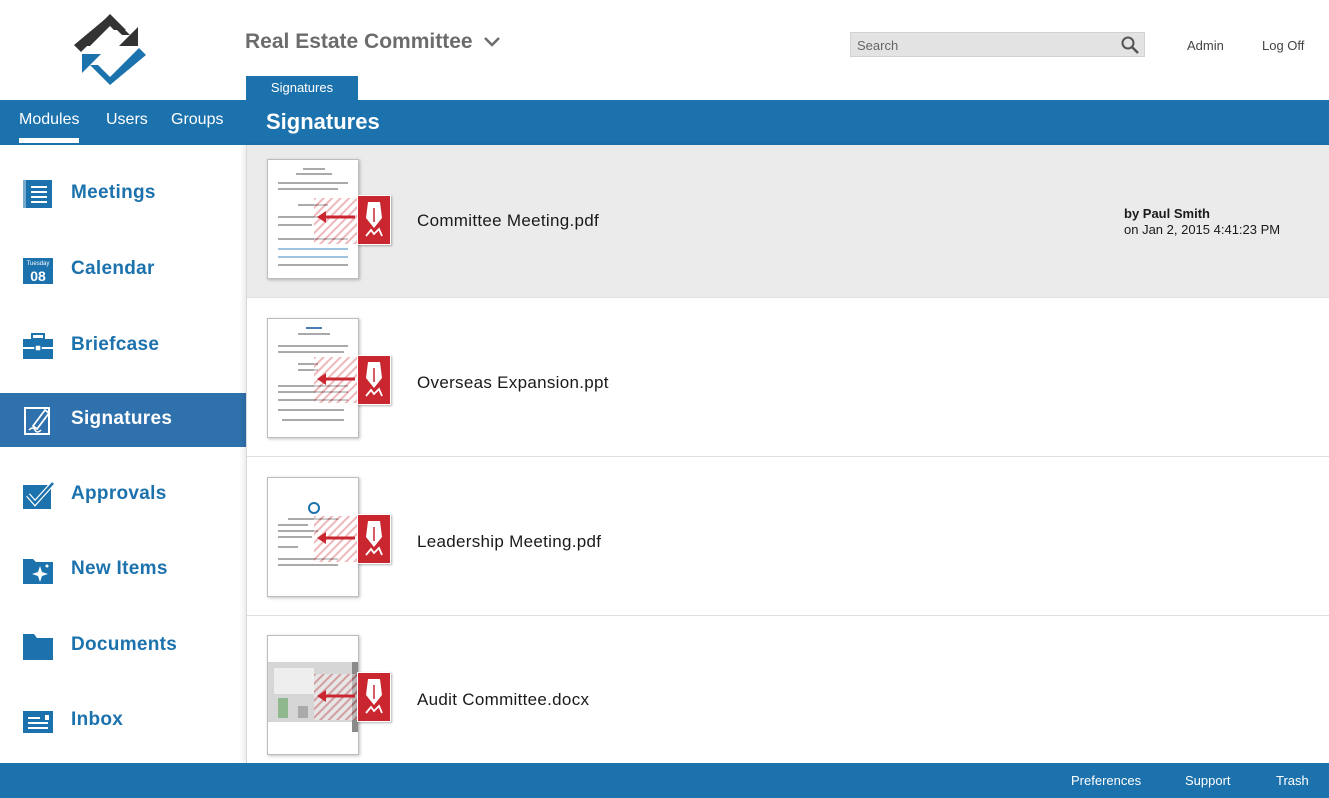  I want to click on signed-by: by Paul Smith, so click(1167, 213).